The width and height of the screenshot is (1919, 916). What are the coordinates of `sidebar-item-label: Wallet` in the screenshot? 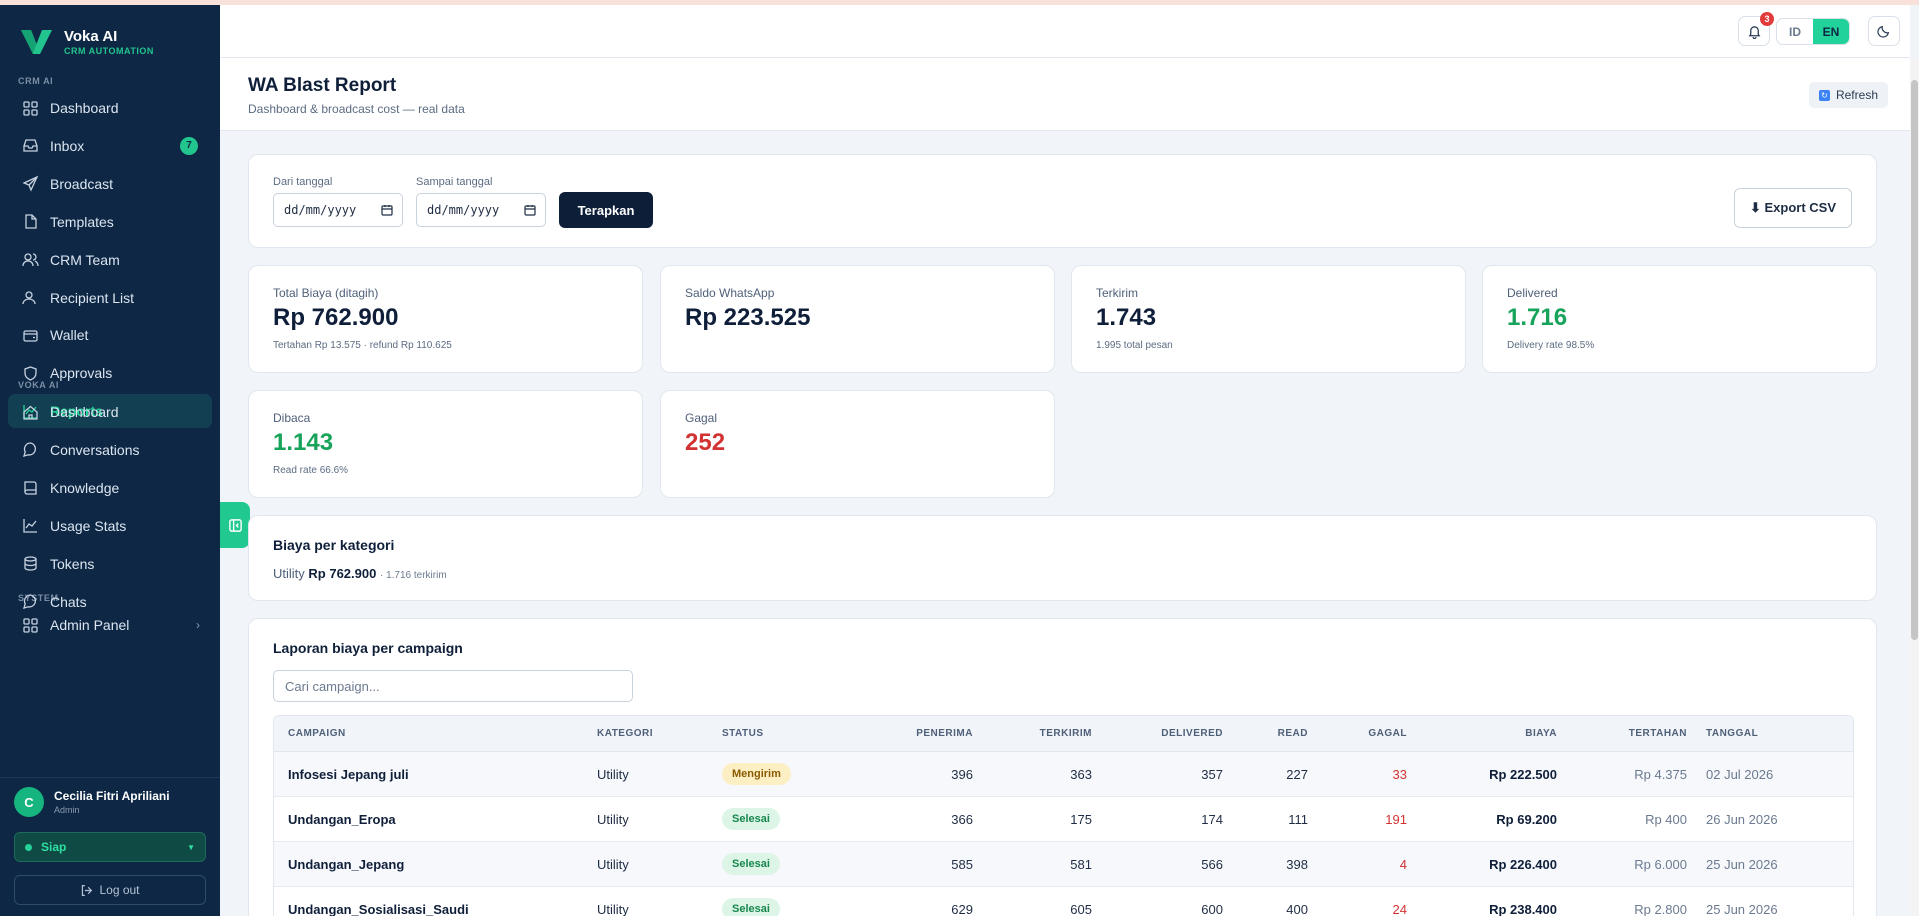 It's located at (69, 335).